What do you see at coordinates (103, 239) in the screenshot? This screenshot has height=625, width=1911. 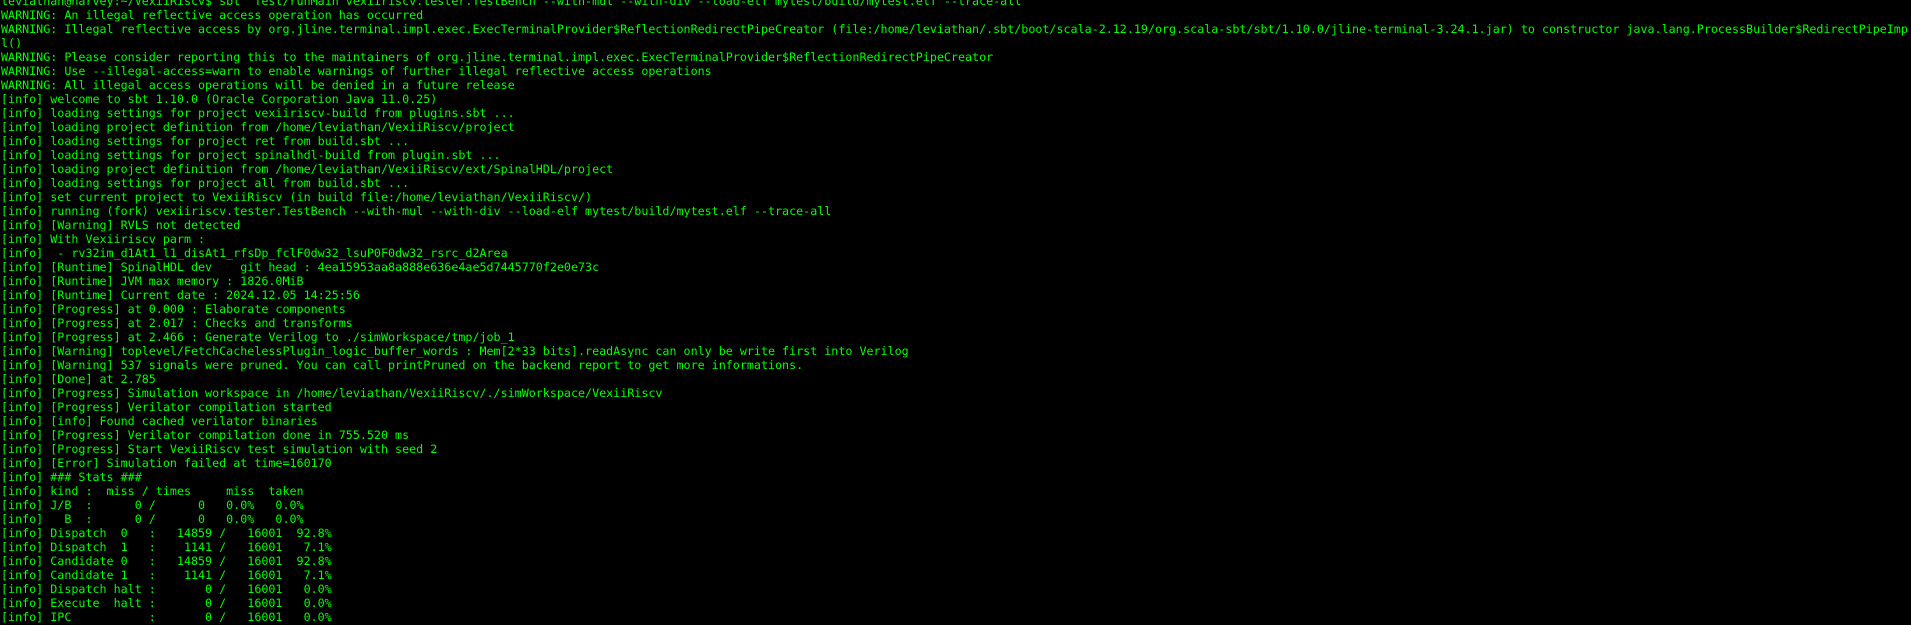 I see `terminal-line: [info] With Vexiiriscv parm :` at bounding box center [103, 239].